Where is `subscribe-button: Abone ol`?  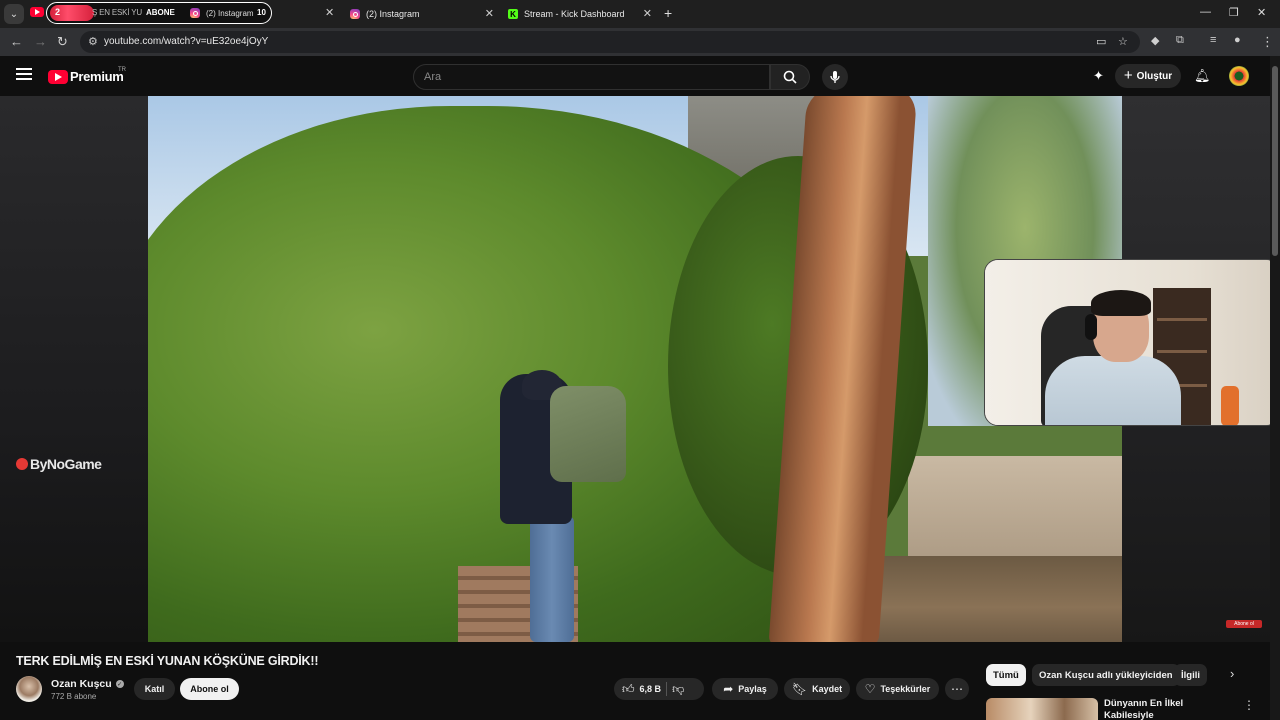 subscribe-button: Abone ol is located at coordinates (209, 689).